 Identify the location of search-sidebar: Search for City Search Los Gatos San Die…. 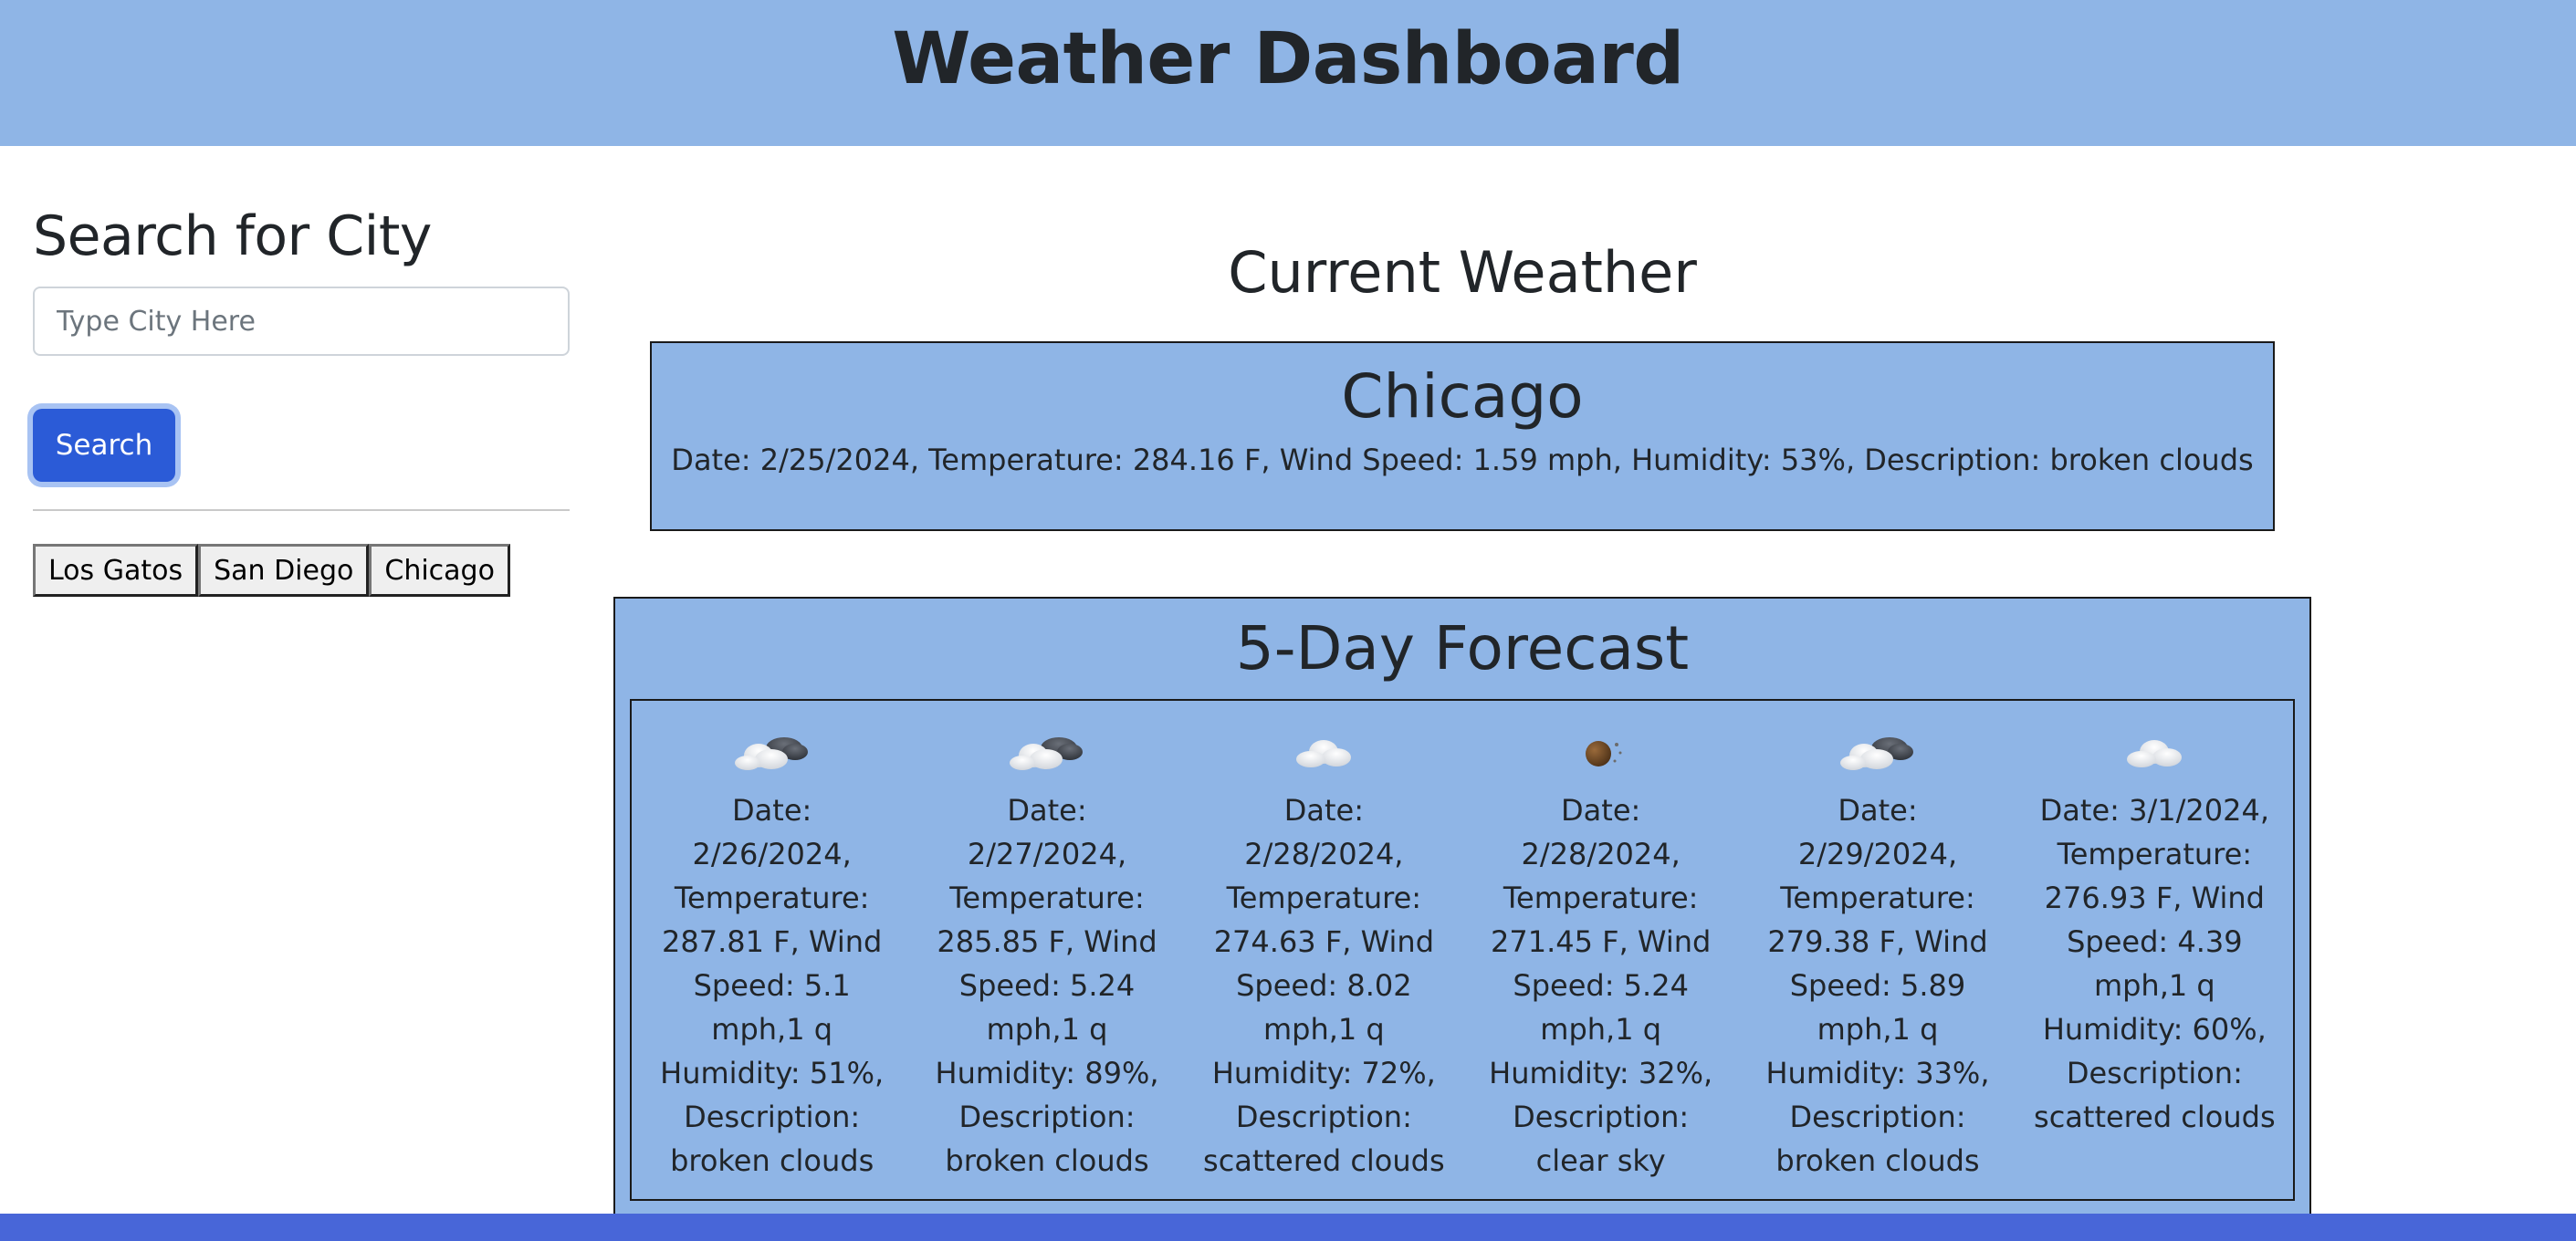
(302, 400).